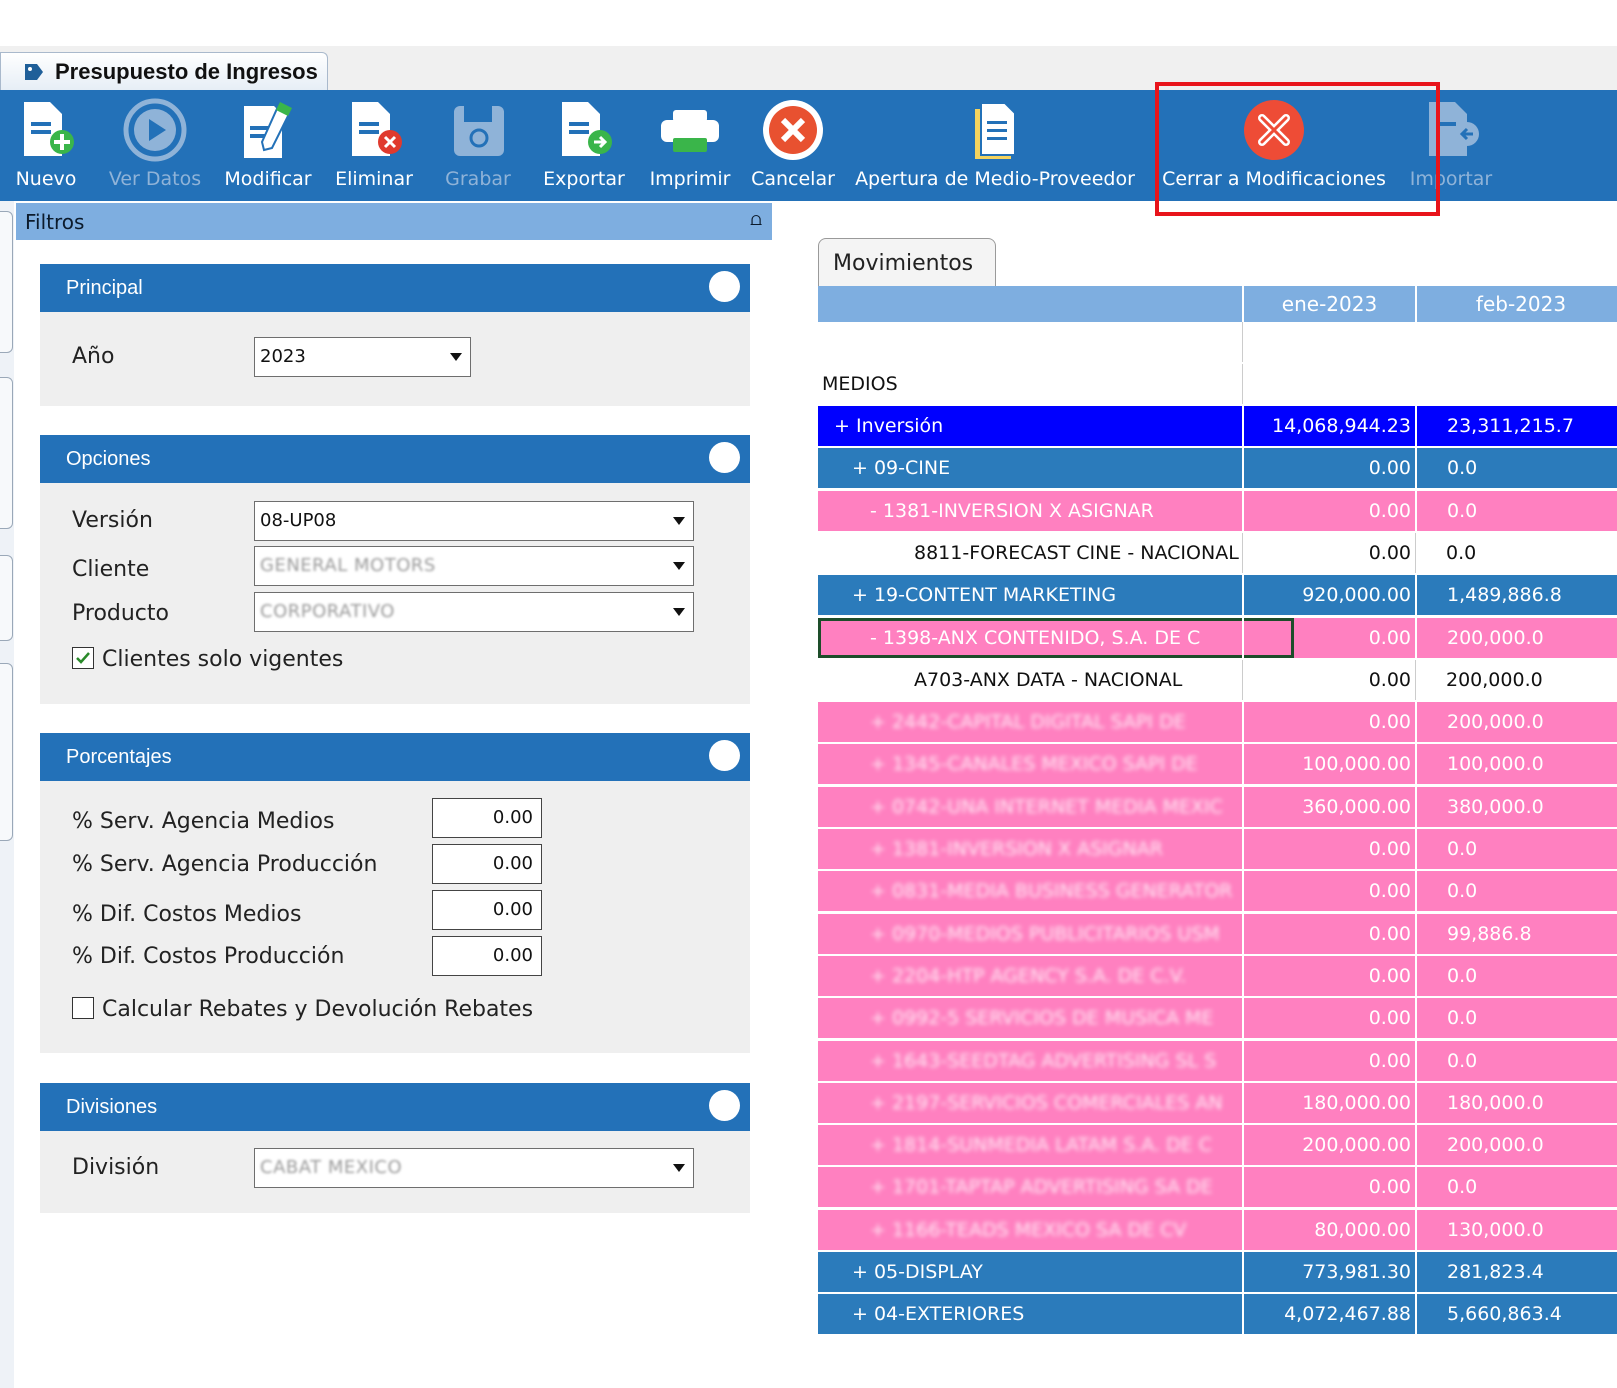  Describe the element at coordinates (1516, 426) in the screenshot. I see `row-value-feb: 23,311,215.7` at that location.